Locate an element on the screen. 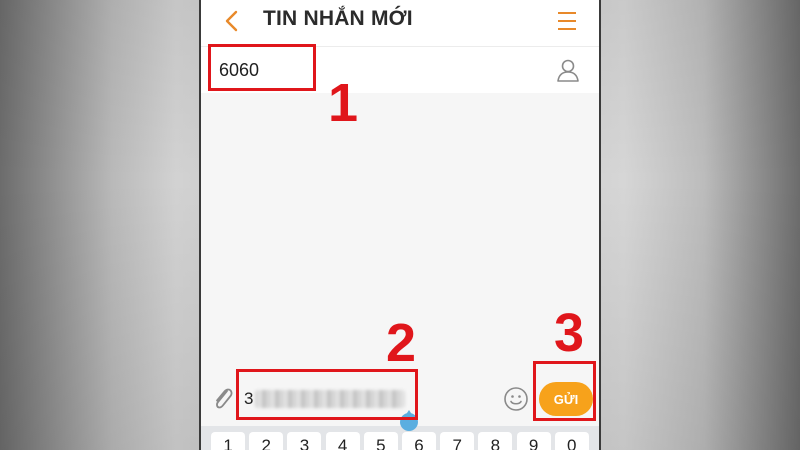  key-8: 8 is located at coordinates (495, 441).